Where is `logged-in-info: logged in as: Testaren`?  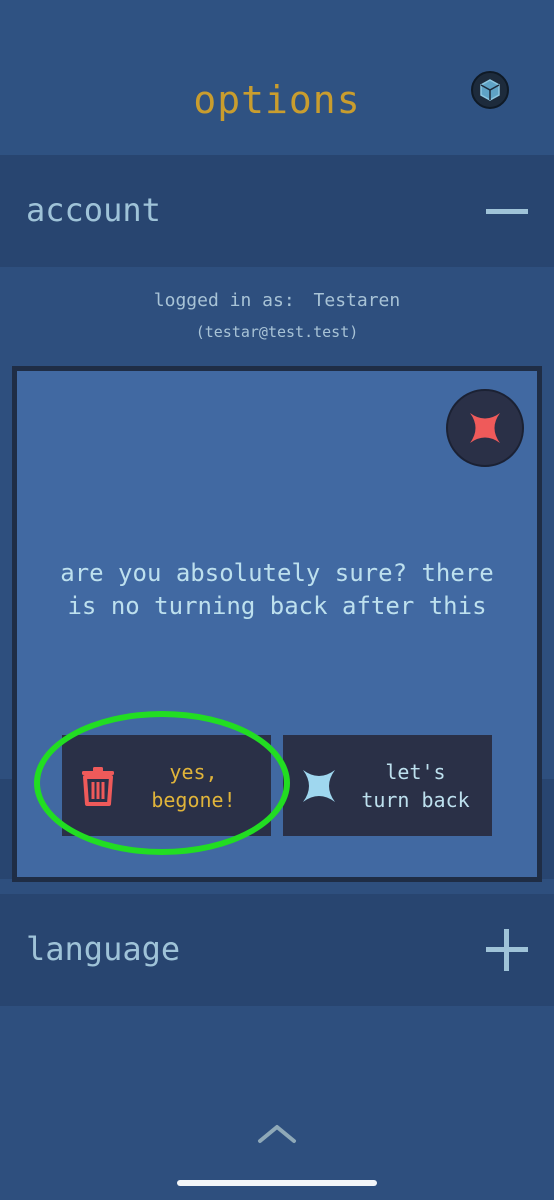 logged-in-info: logged in as: Testaren is located at coordinates (277, 300).